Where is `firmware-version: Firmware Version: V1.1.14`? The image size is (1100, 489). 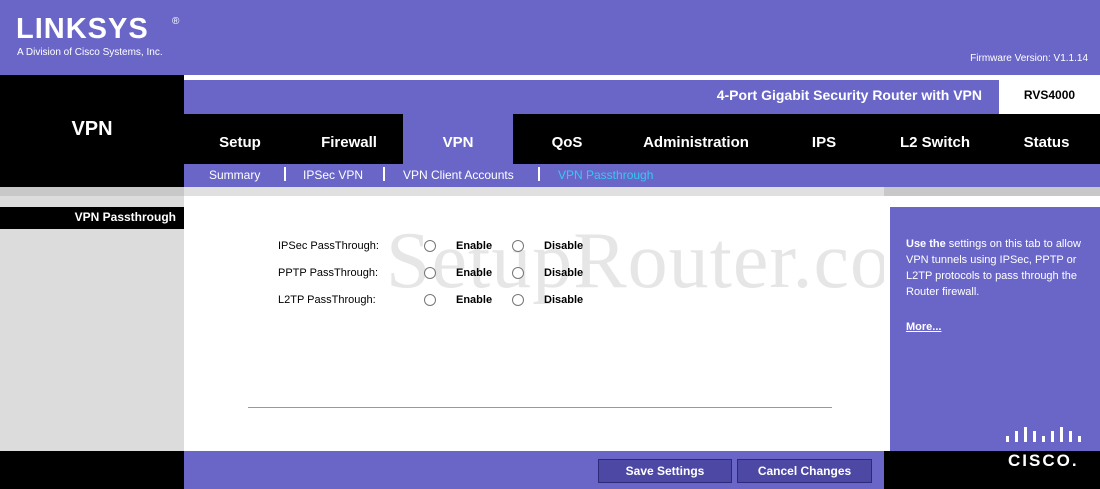
firmware-version: Firmware Version: V1.1.14 is located at coordinates (1029, 58).